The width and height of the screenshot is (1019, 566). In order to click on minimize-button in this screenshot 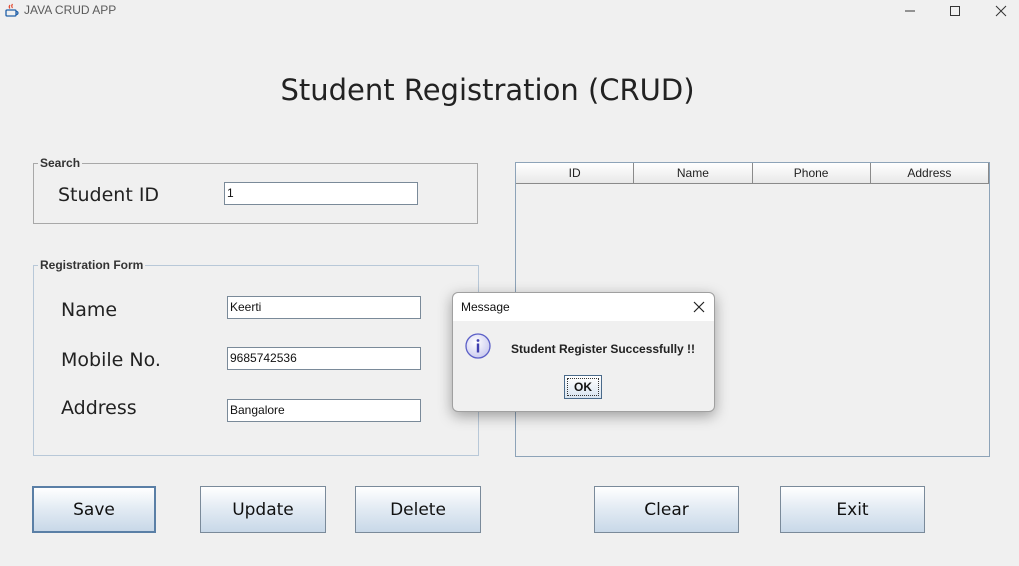, I will do `click(910, 11)`.